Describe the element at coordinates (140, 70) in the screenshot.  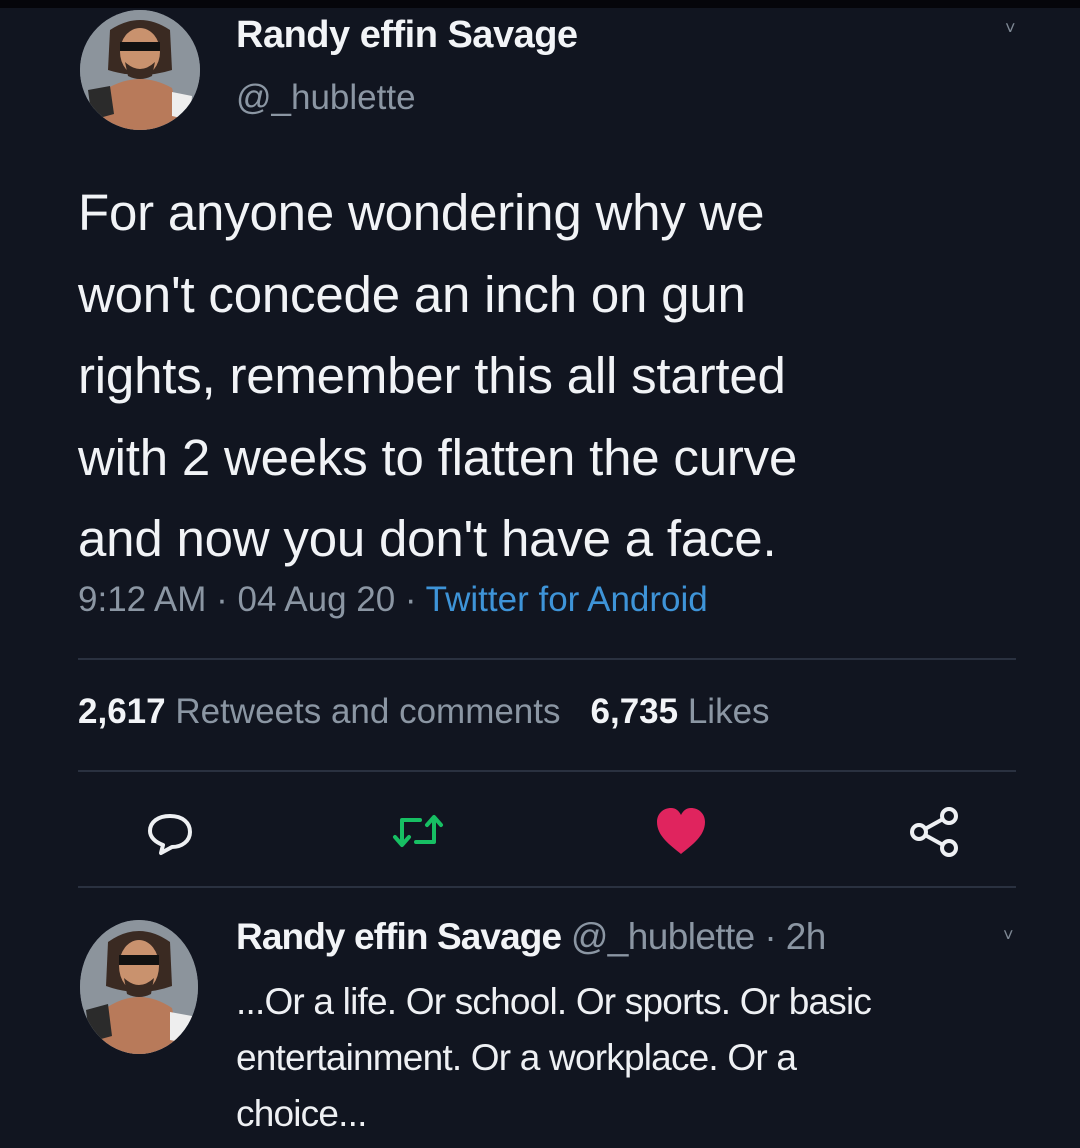
I see `author-avatar` at that location.